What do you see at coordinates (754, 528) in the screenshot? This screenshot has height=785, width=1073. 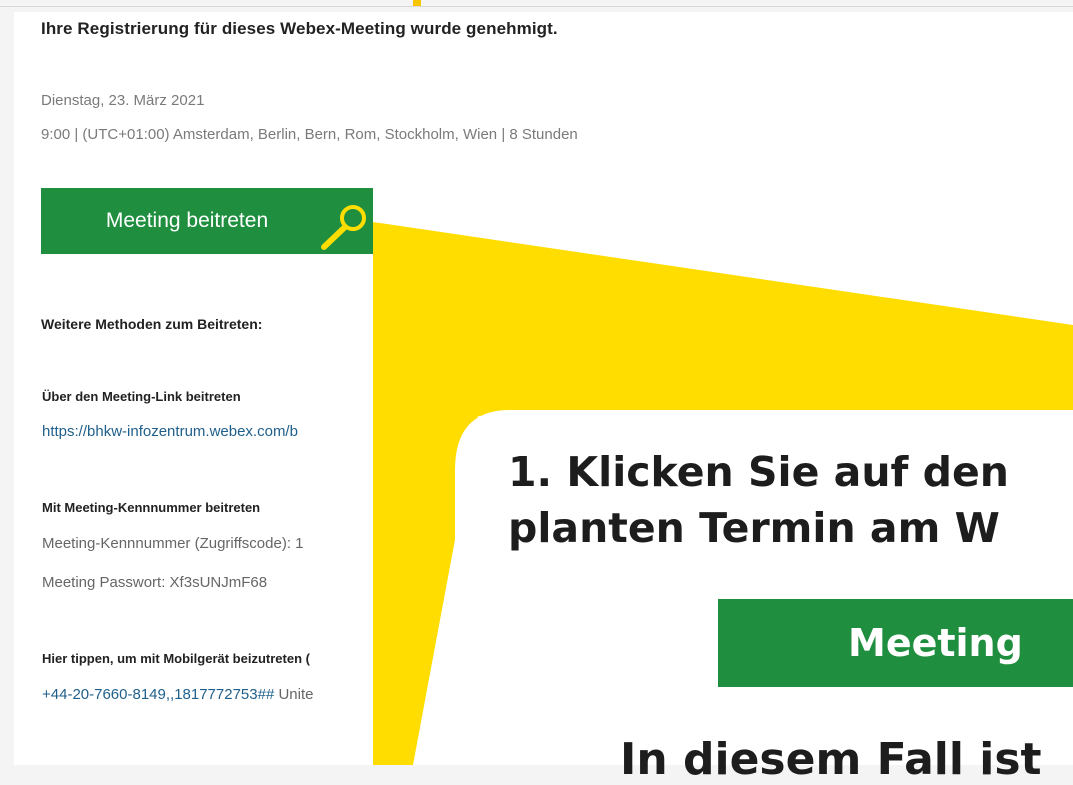 I see `callout-line-2: planten Termin am W` at bounding box center [754, 528].